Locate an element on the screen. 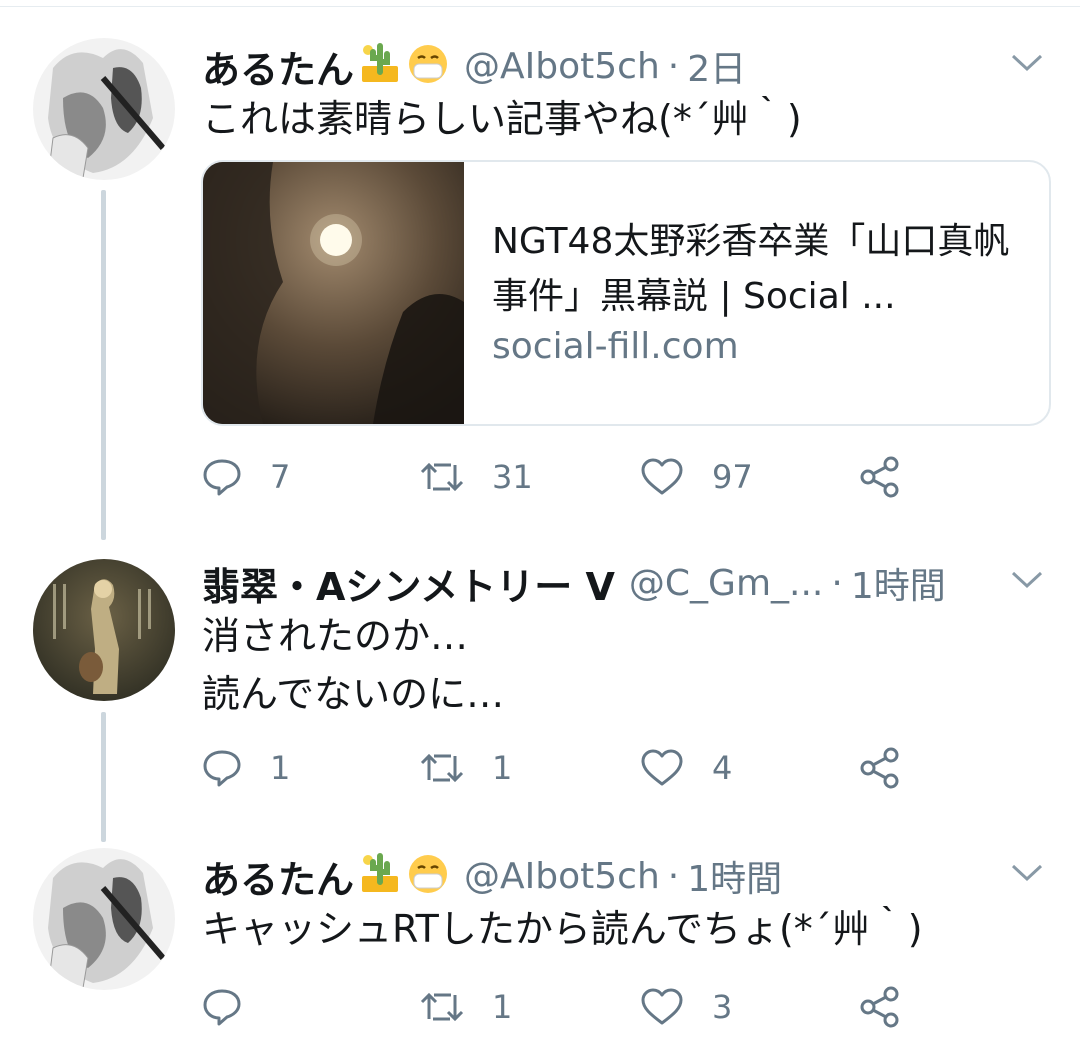 Image resolution: width=1080 pixels, height=1059 pixels. like-count: 4 is located at coordinates (722, 768).